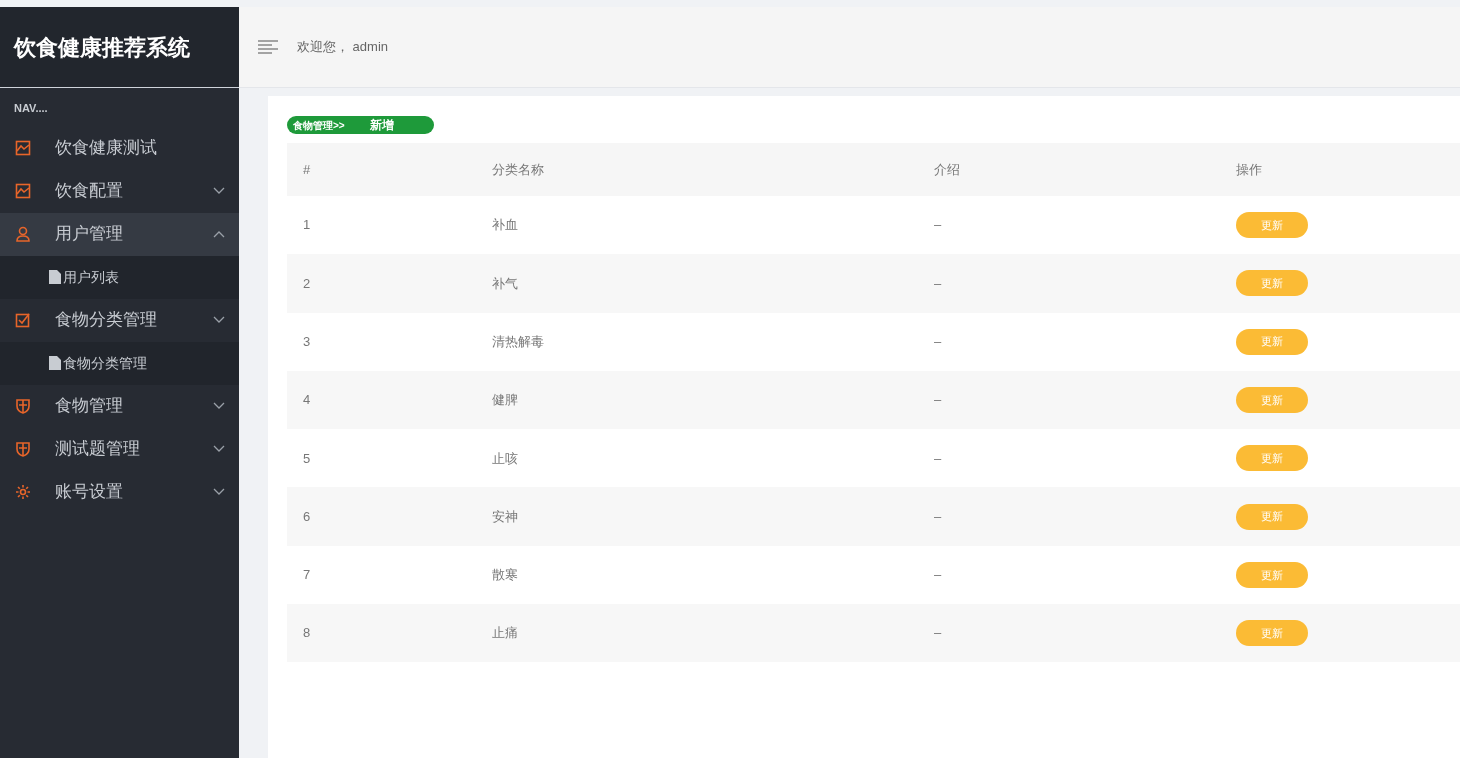  Describe the element at coordinates (23, 492) in the screenshot. I see `settings-icon` at that location.